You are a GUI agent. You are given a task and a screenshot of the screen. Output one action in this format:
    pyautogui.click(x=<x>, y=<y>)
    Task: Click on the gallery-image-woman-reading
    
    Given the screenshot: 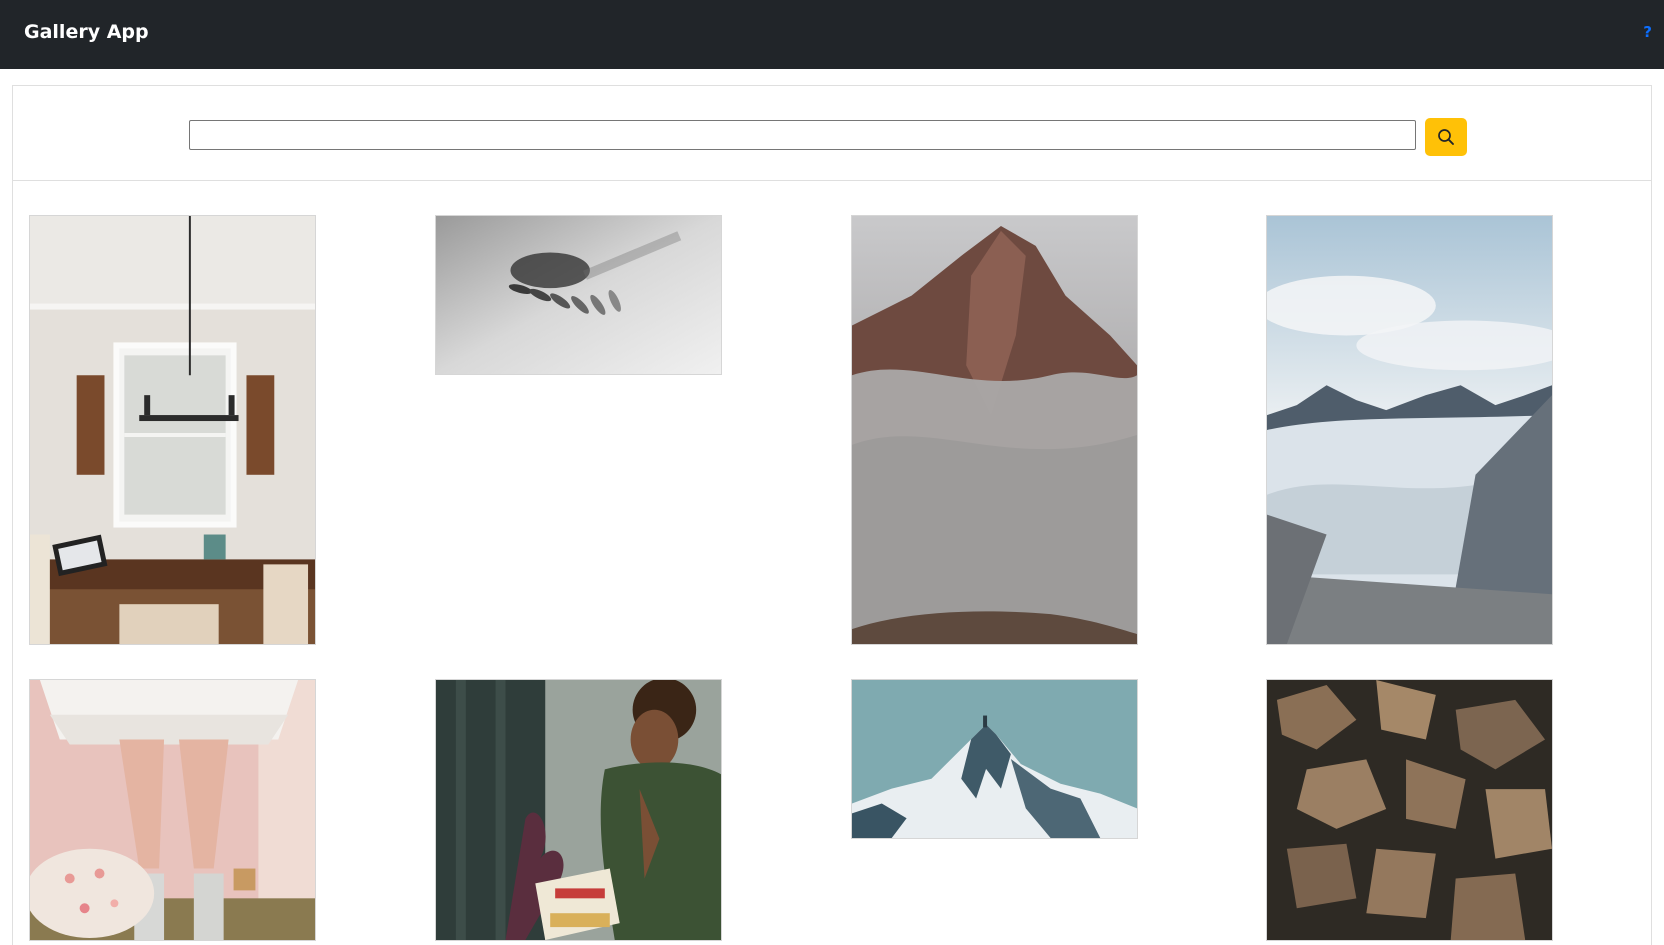 What is the action you would take?
    pyautogui.click(x=578, y=810)
    